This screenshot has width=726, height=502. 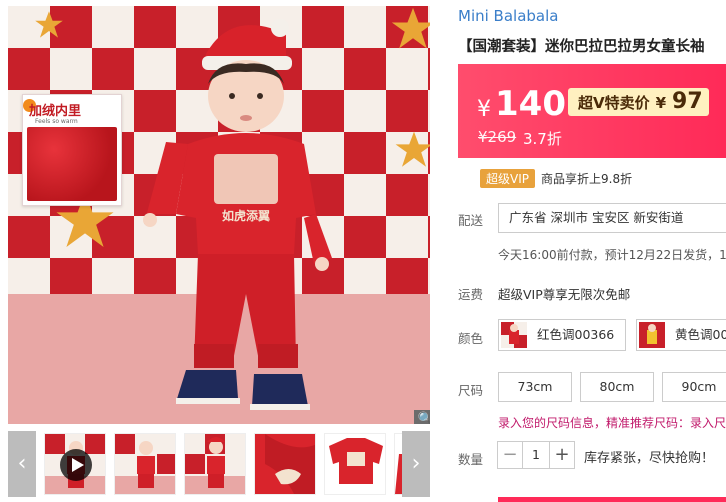 What do you see at coordinates (700, 334) in the screenshot?
I see `color-option-label: 黄色调00` at bounding box center [700, 334].